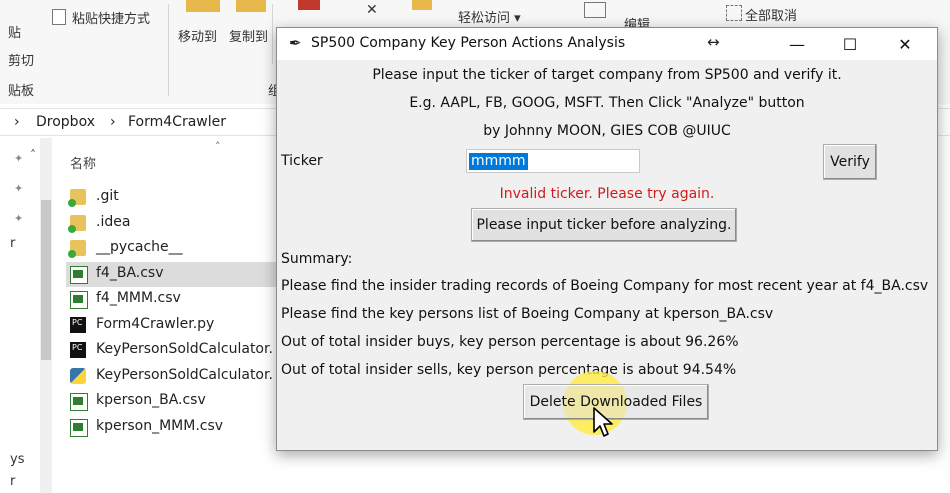  Describe the element at coordinates (14, 31) in the screenshot. I see `paste-label: 贴` at that location.